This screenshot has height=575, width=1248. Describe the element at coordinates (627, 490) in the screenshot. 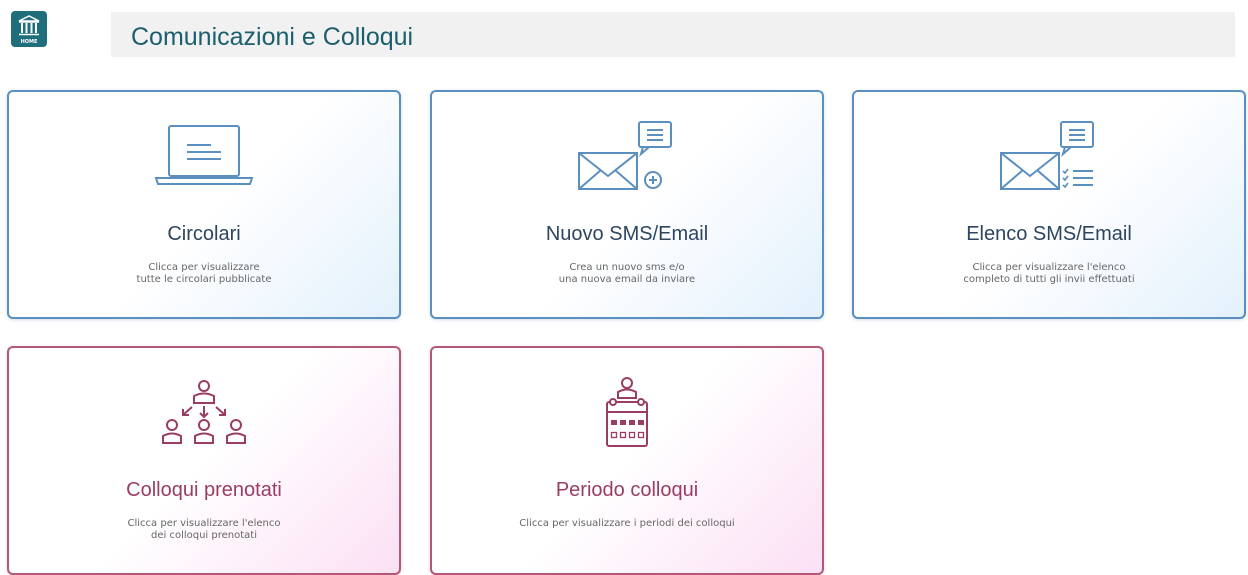

I see `card-title: Periodo colloqui` at that location.